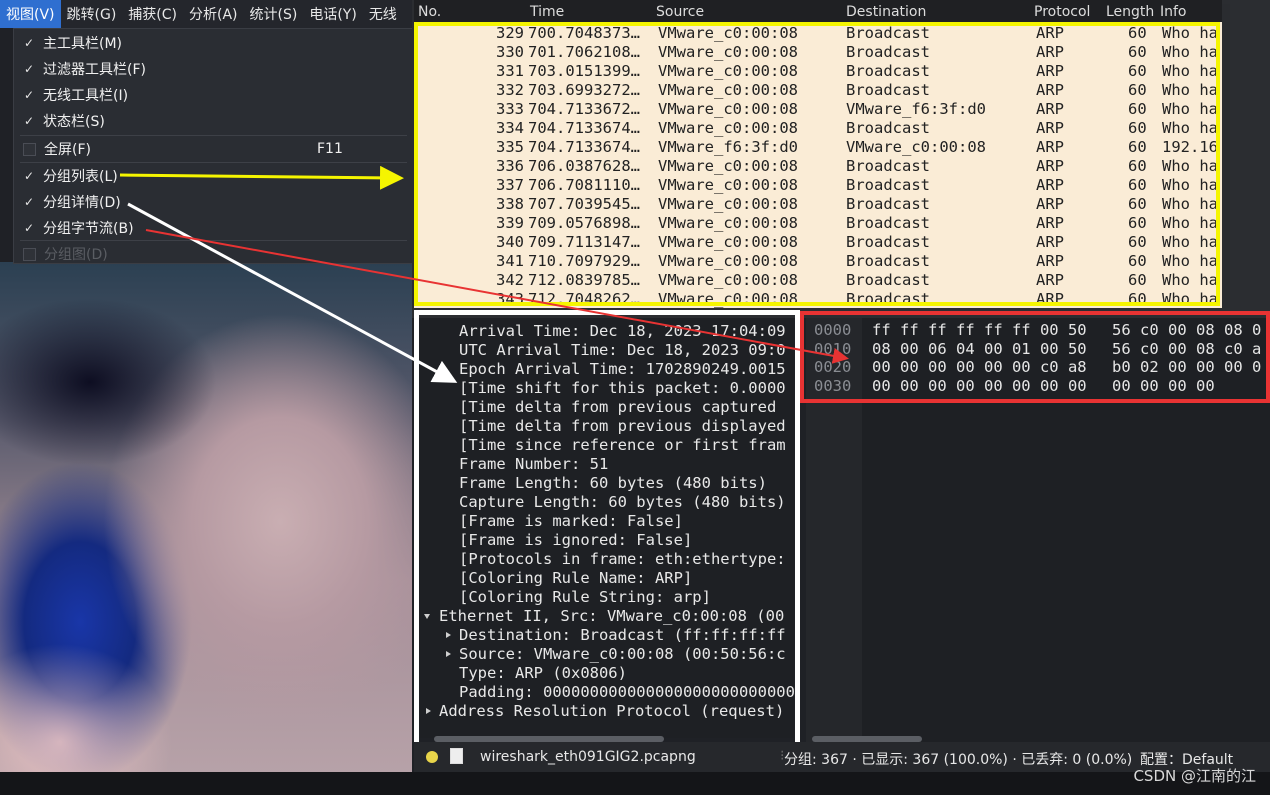  Describe the element at coordinates (80, 177) in the screenshot. I see `view-menu-item-label: 分组列表(L)` at that location.